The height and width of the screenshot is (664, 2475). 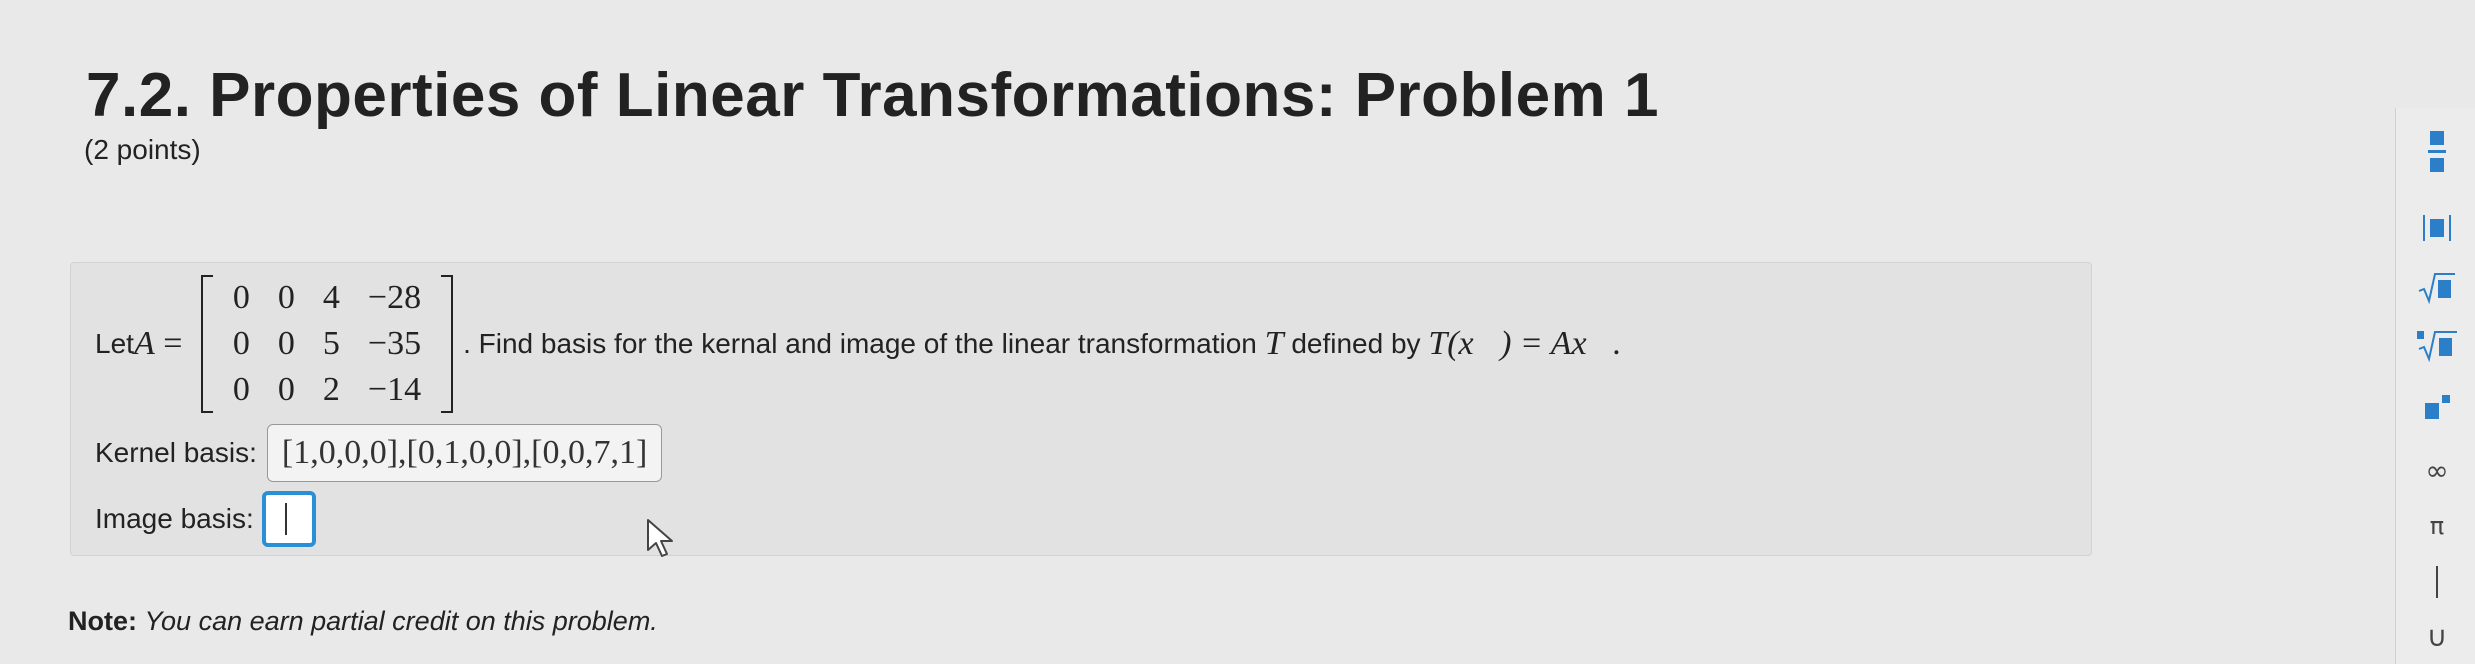 I want to click on matrix-cell: 4, so click(x=331, y=297).